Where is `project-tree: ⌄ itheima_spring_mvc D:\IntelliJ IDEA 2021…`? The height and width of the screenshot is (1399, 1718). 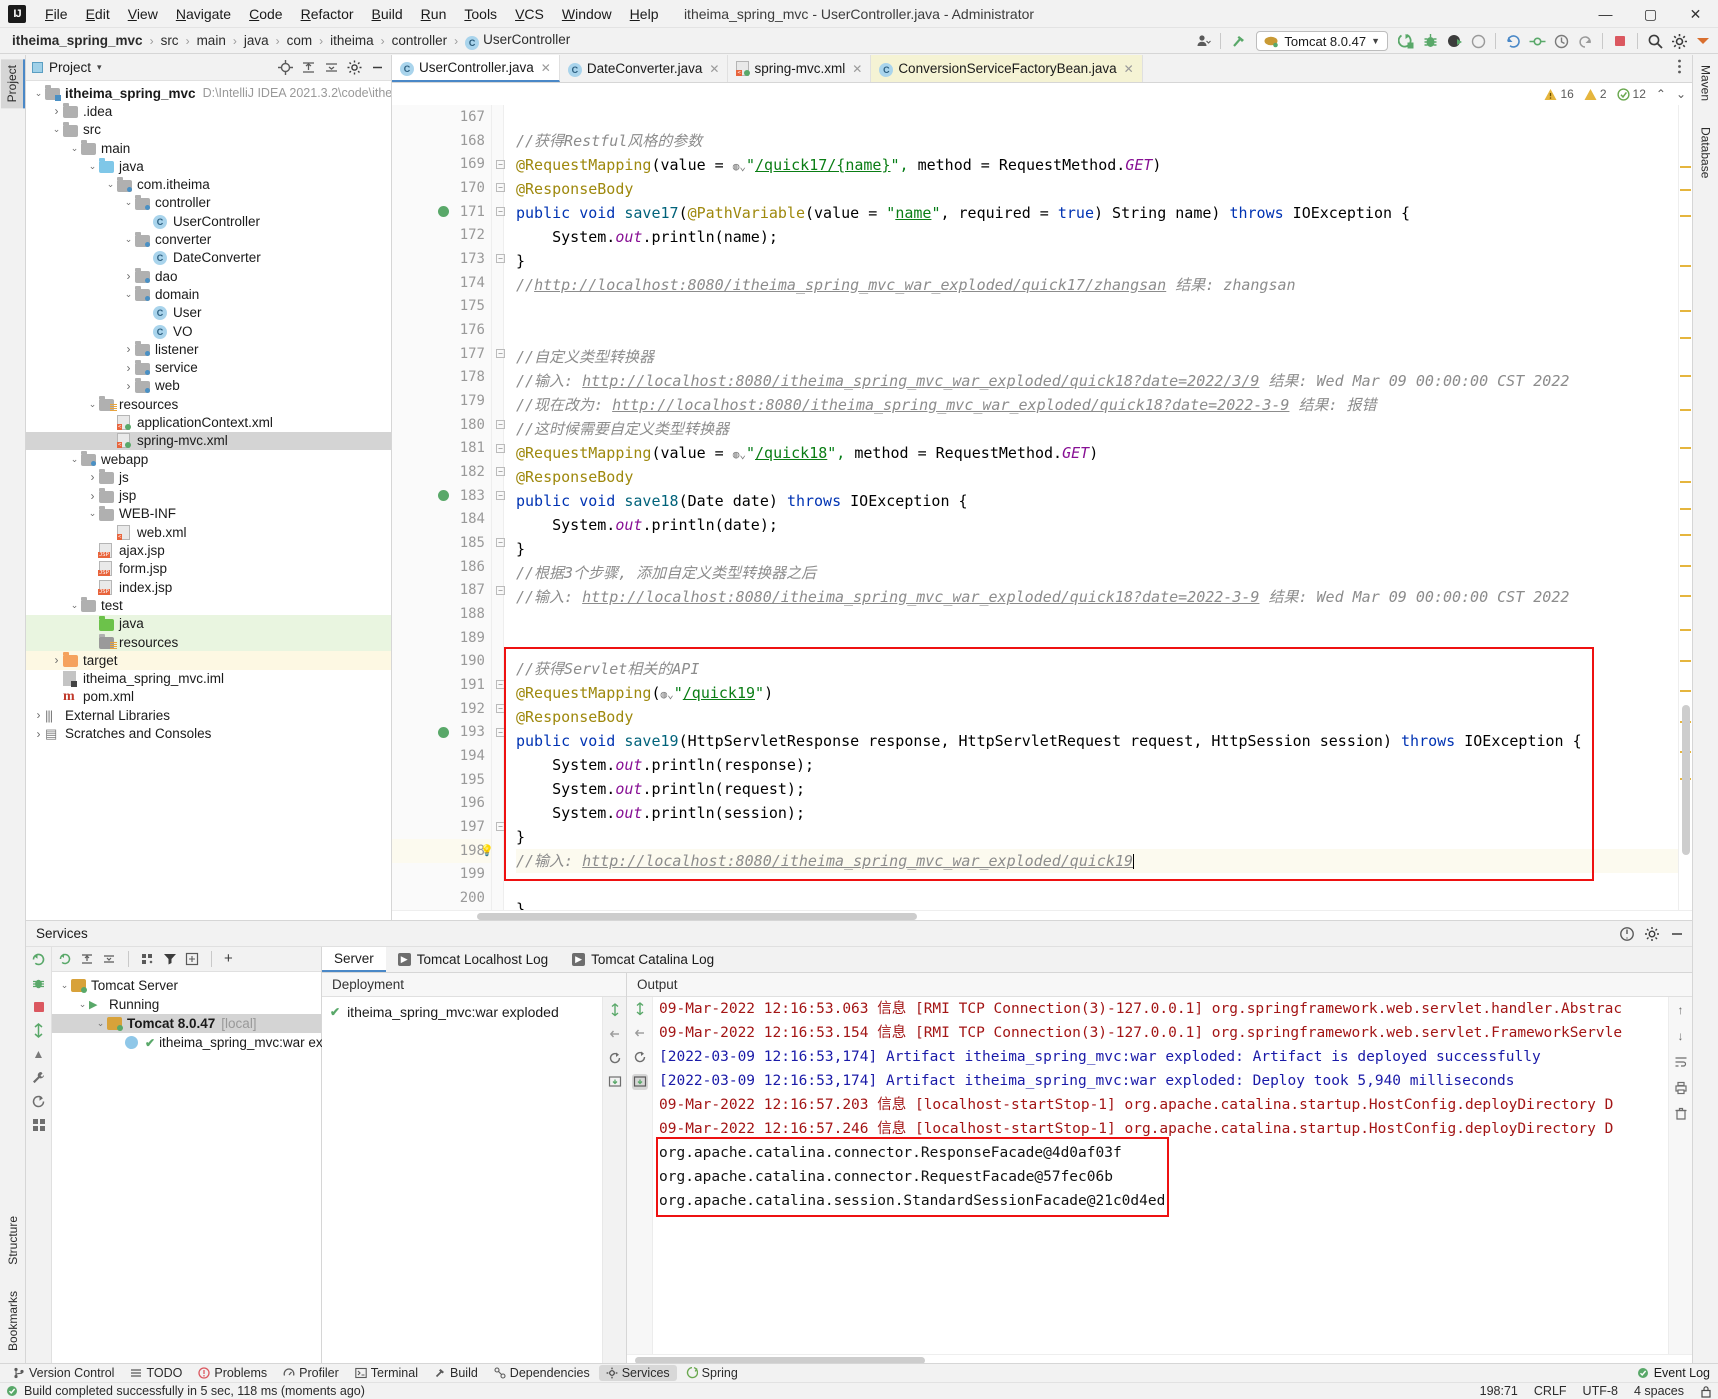 project-tree: ⌄ itheima_spring_mvc D:\IntelliJ IDEA 2021… is located at coordinates (208, 500).